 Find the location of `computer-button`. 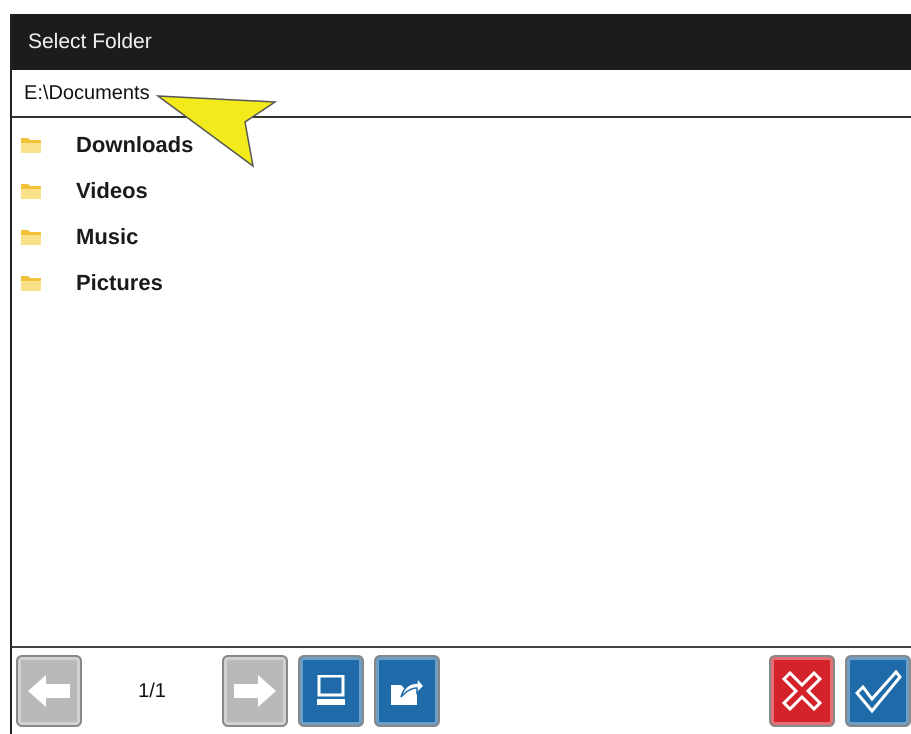

computer-button is located at coordinates (331, 691).